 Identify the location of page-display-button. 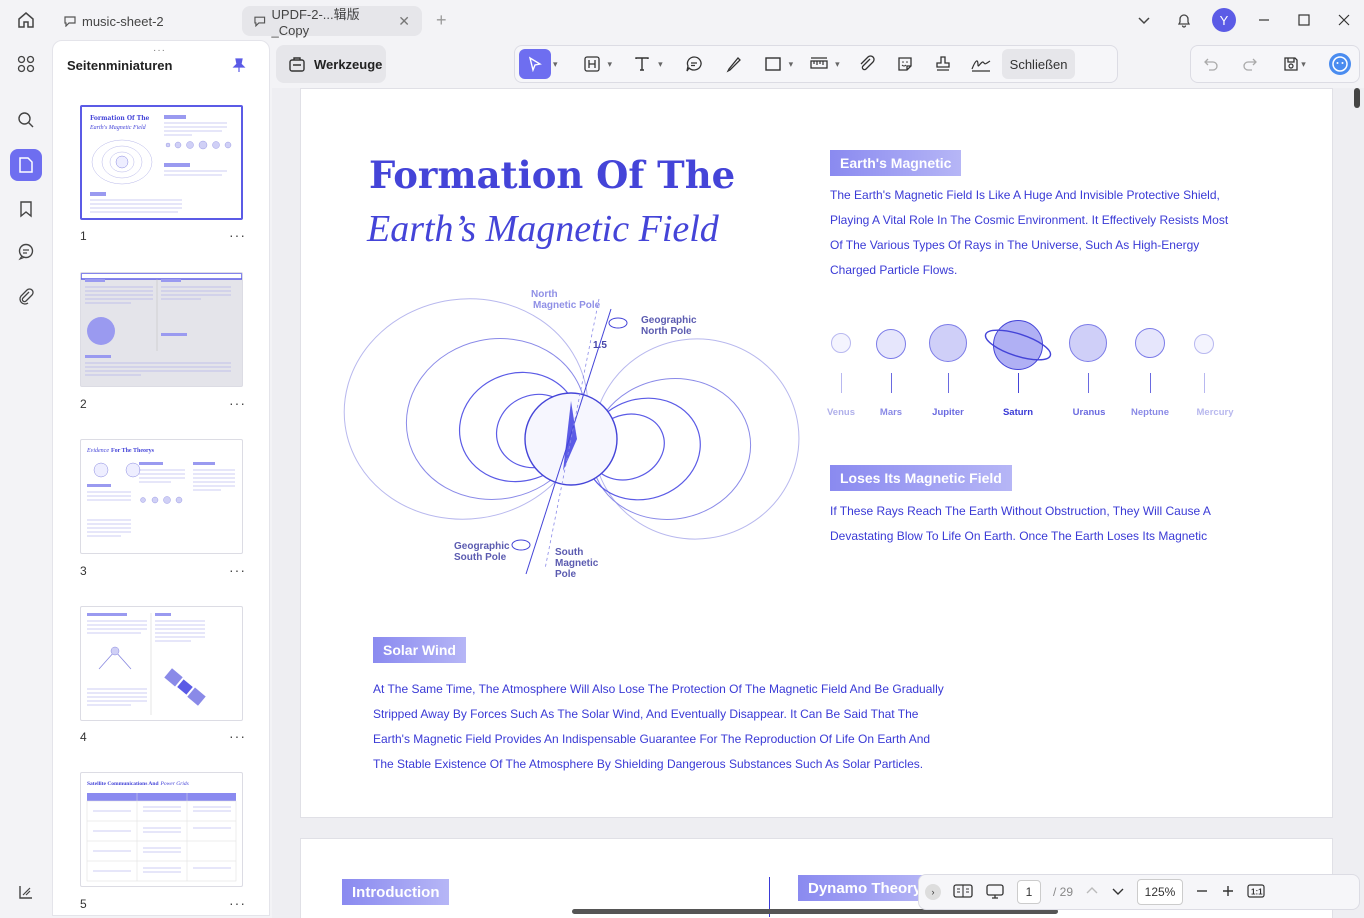
(963, 892).